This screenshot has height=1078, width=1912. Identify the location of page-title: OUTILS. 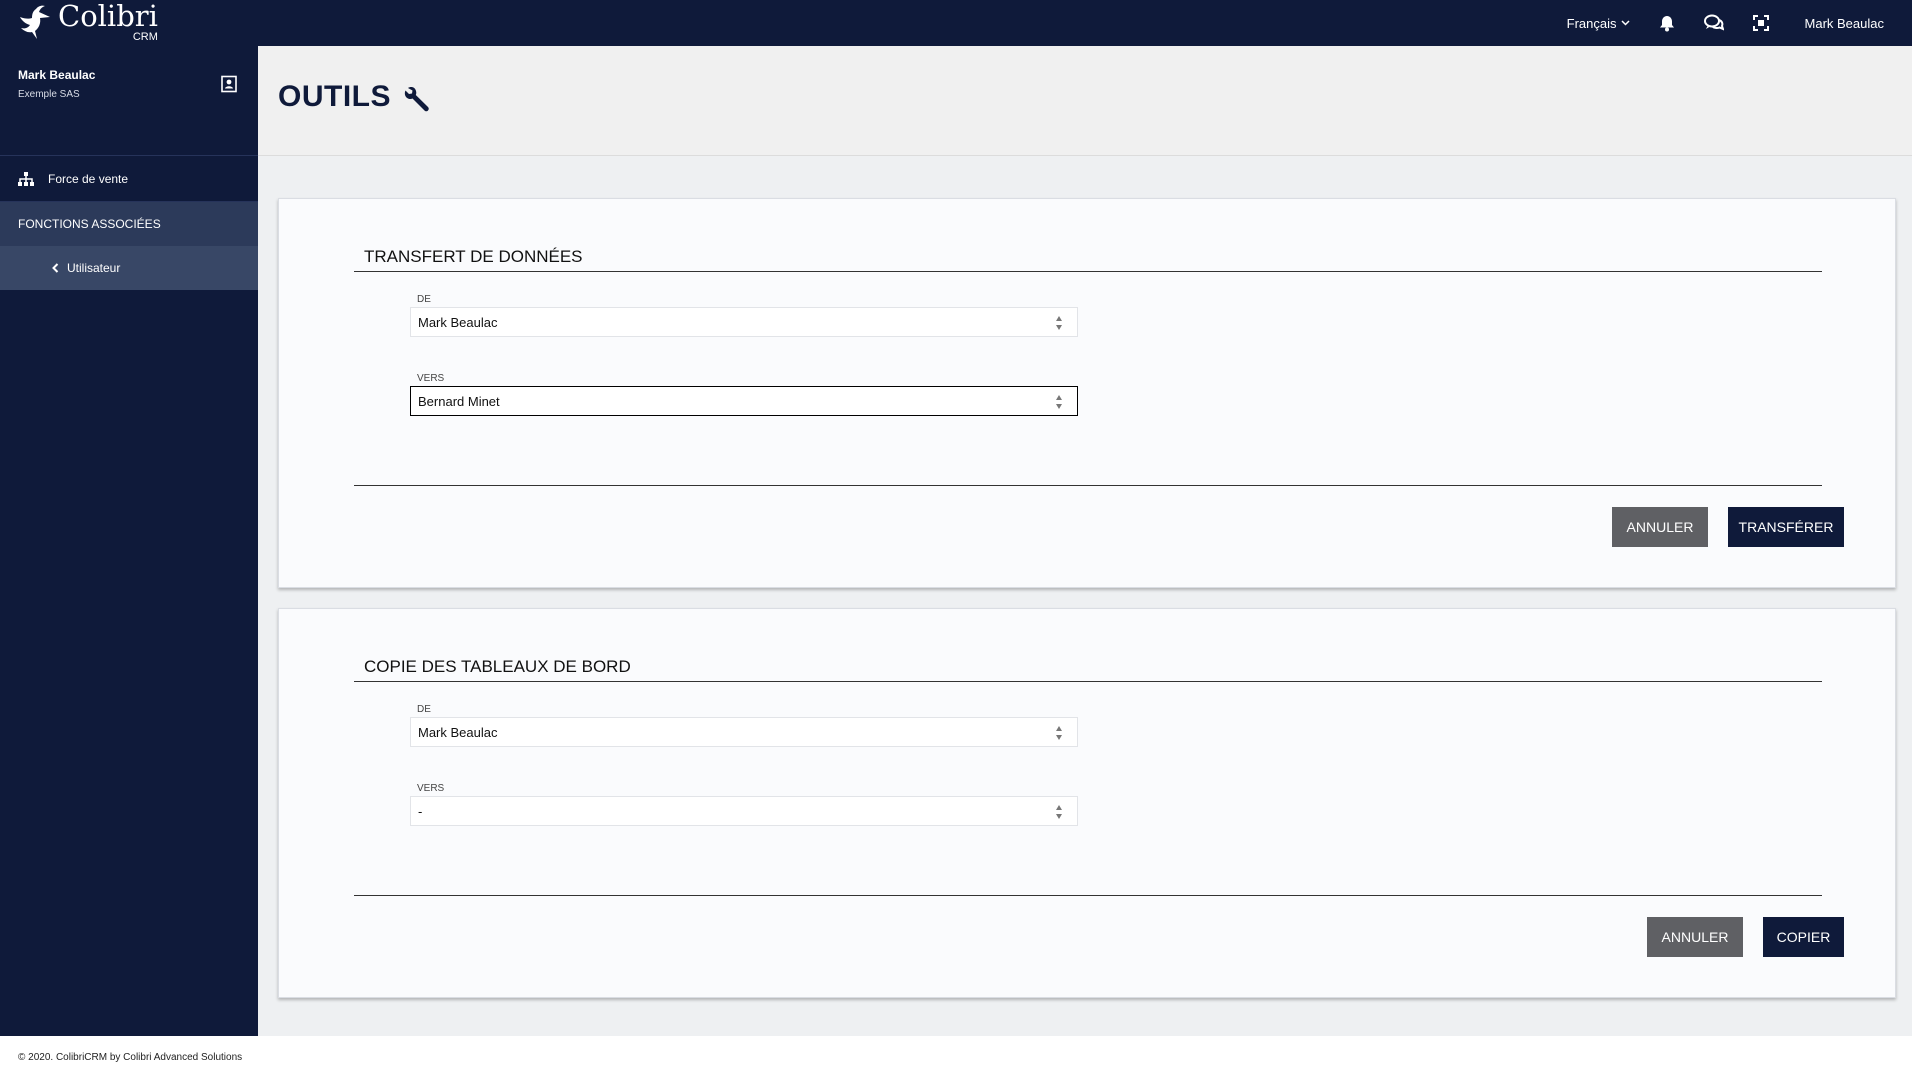
(334, 96).